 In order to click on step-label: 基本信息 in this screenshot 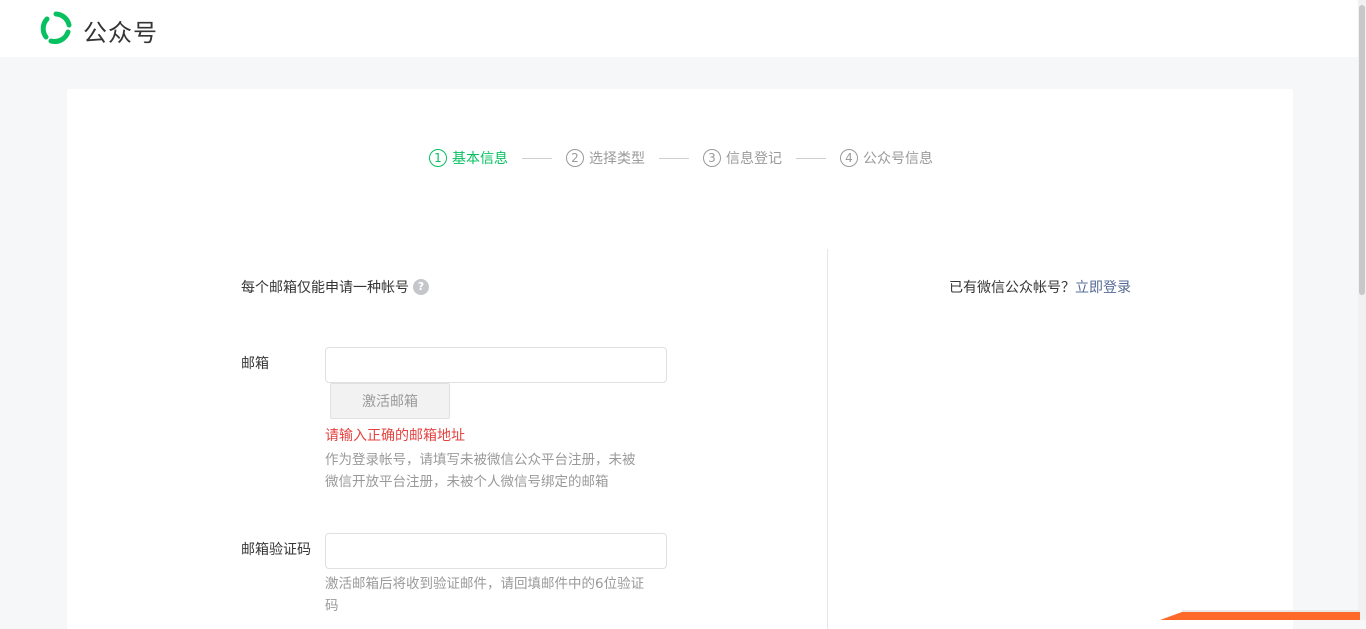, I will do `click(480, 159)`.